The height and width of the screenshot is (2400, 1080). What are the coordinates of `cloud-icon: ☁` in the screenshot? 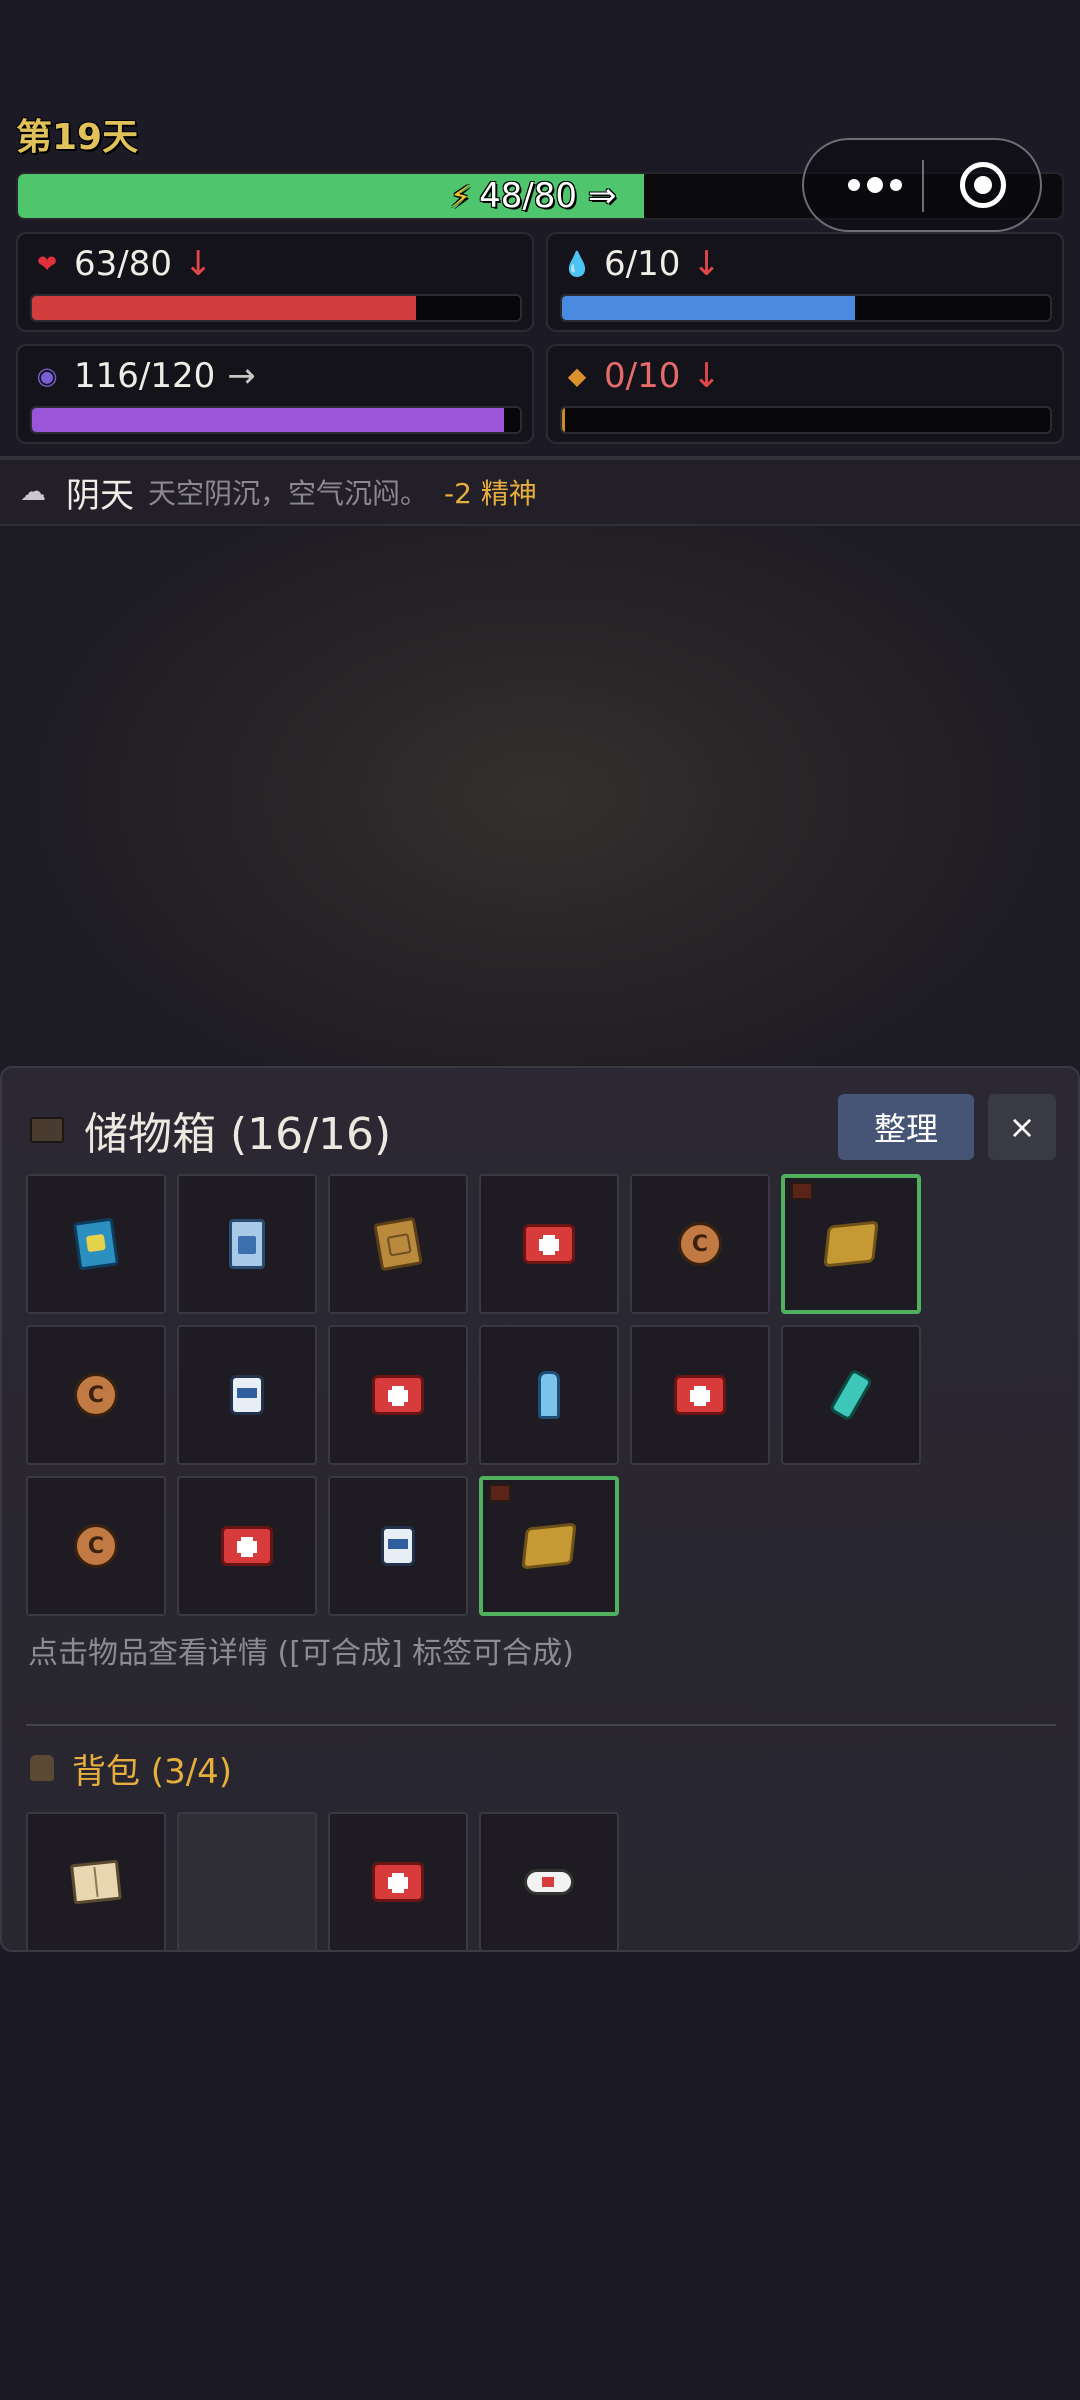 It's located at (33, 492).